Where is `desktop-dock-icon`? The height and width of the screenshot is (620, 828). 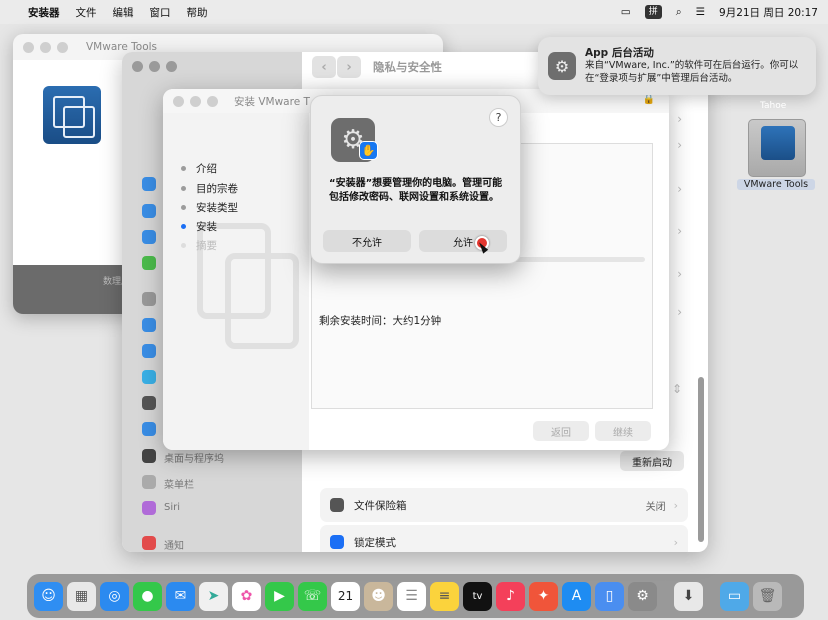
desktop-dock-icon is located at coordinates (149, 456).